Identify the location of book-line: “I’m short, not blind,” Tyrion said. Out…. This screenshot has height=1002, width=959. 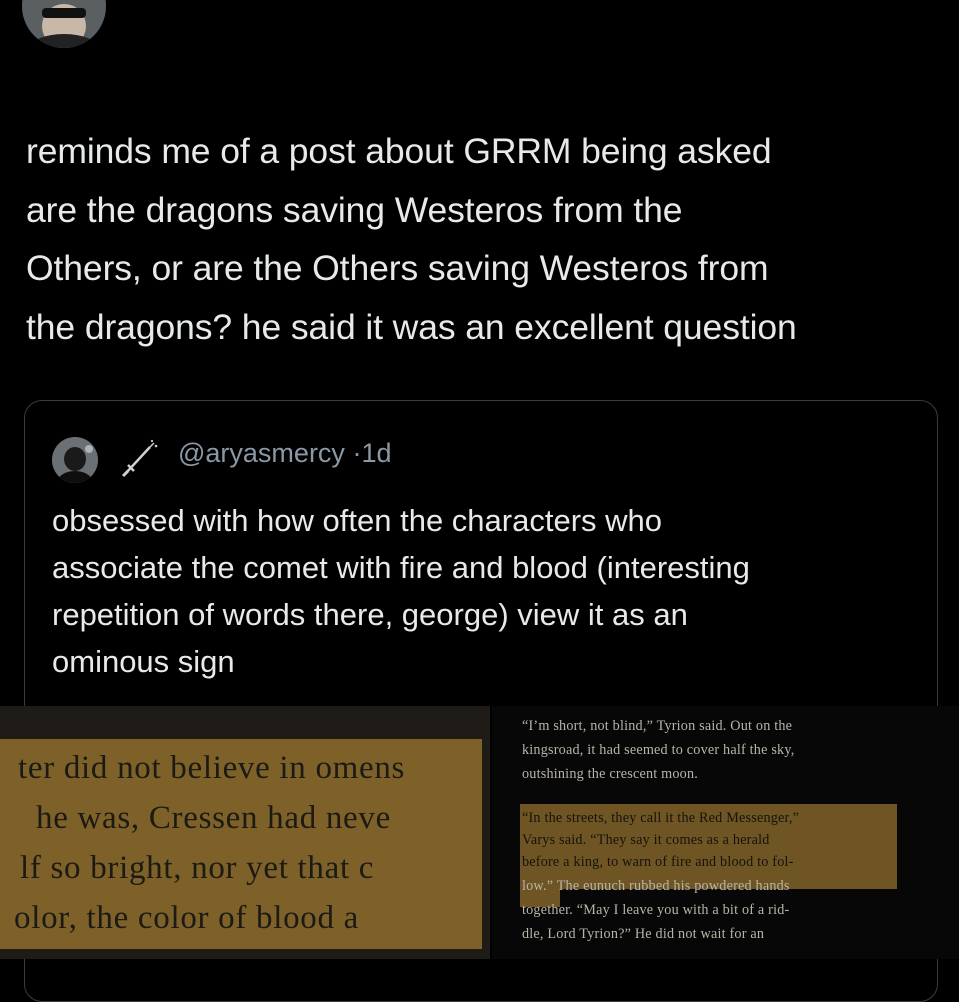
(657, 726).